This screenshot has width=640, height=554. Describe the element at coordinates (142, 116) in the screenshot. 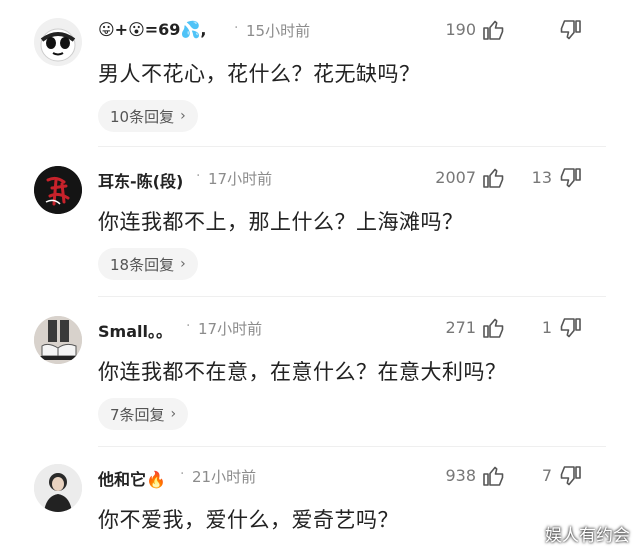

I see `replies-label: 10条回复` at that location.